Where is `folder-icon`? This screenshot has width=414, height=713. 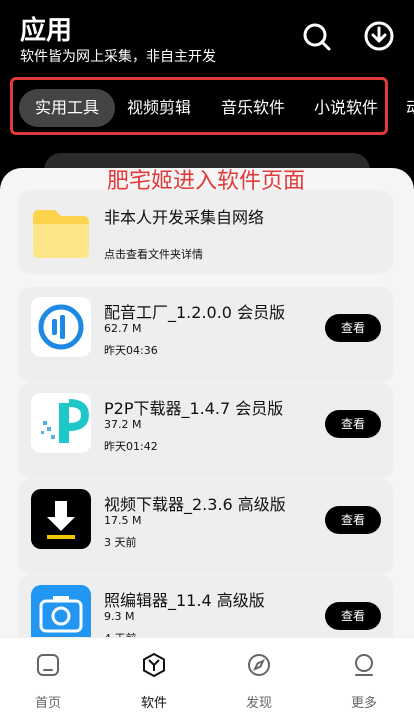 folder-icon is located at coordinates (61, 234).